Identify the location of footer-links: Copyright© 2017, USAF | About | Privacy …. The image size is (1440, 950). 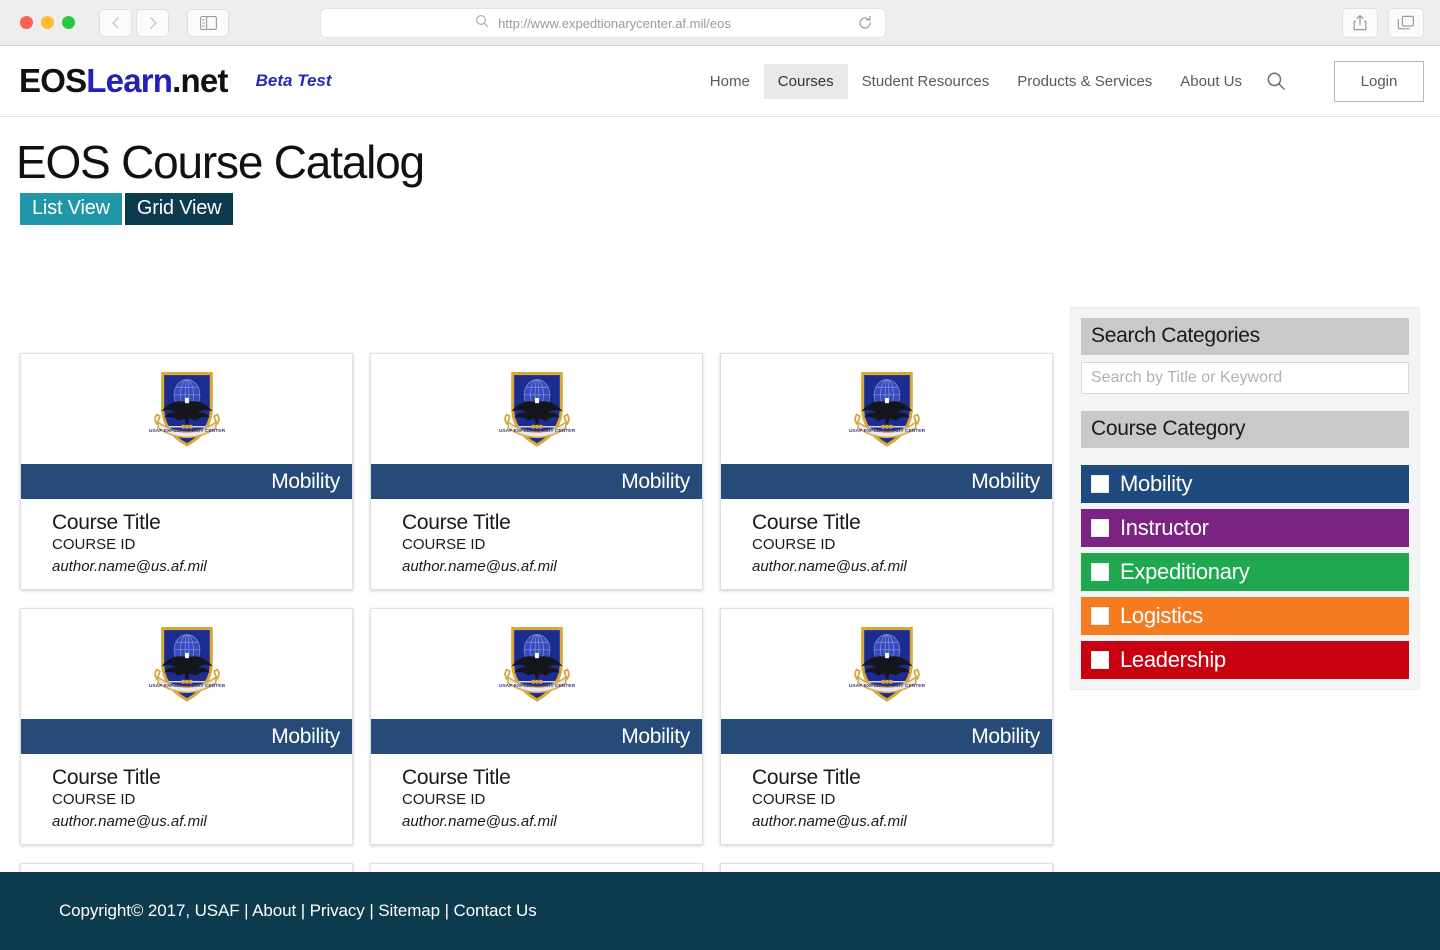
(298, 911).